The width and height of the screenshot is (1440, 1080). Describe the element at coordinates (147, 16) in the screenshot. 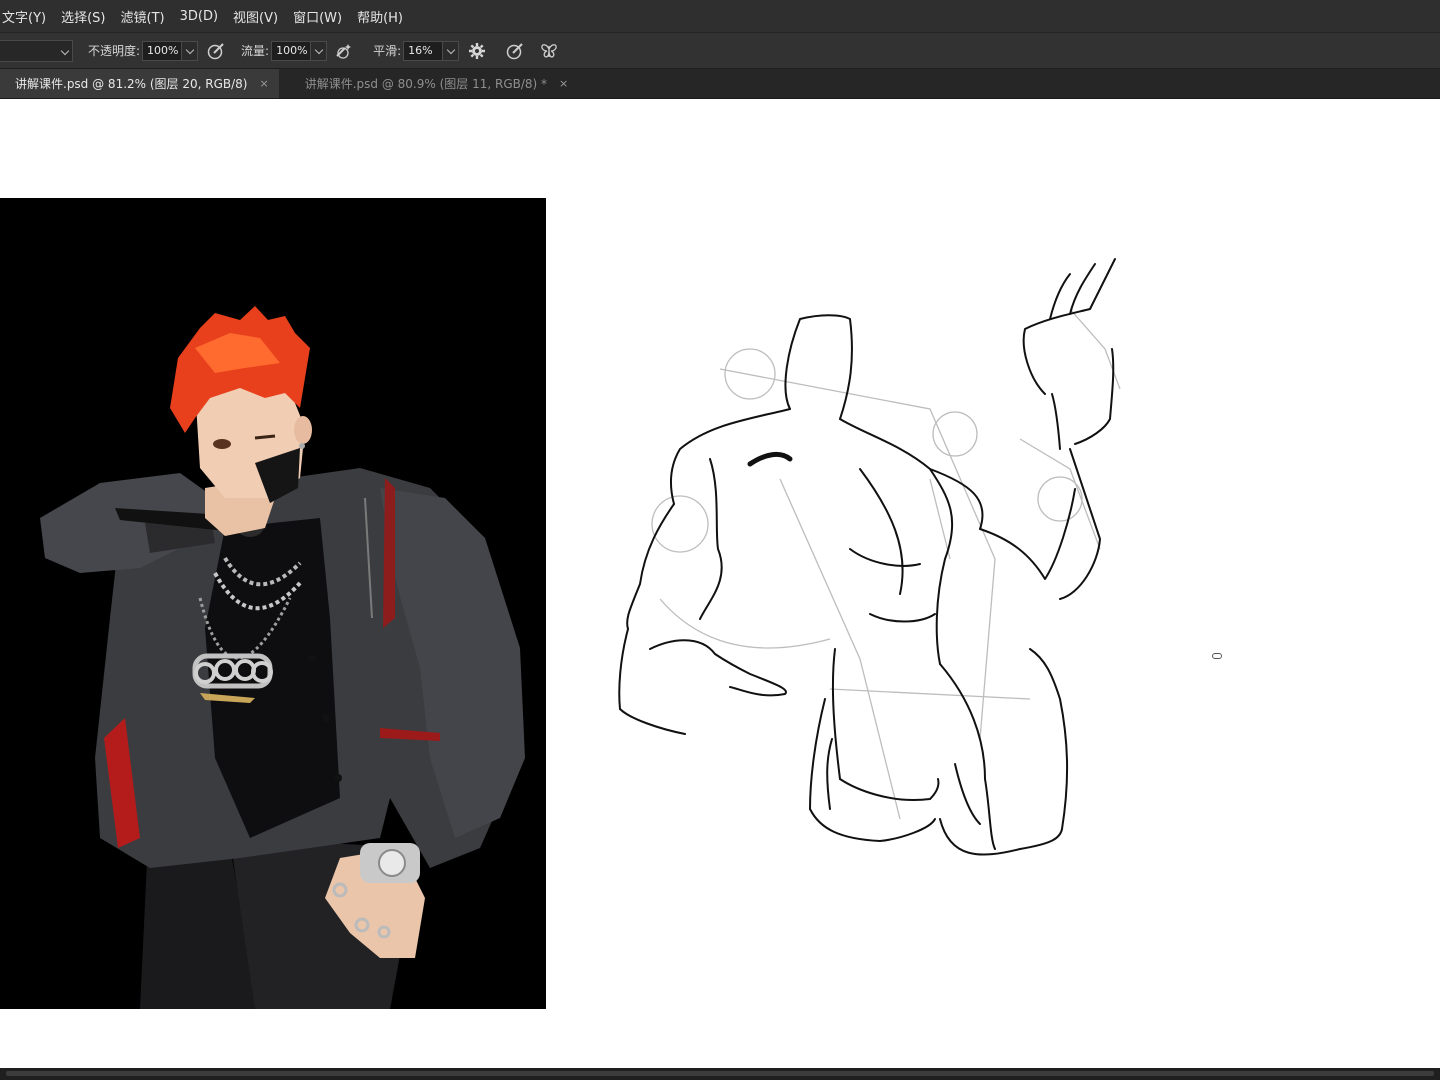

I see `menu-filter: 滤镜(T)` at that location.